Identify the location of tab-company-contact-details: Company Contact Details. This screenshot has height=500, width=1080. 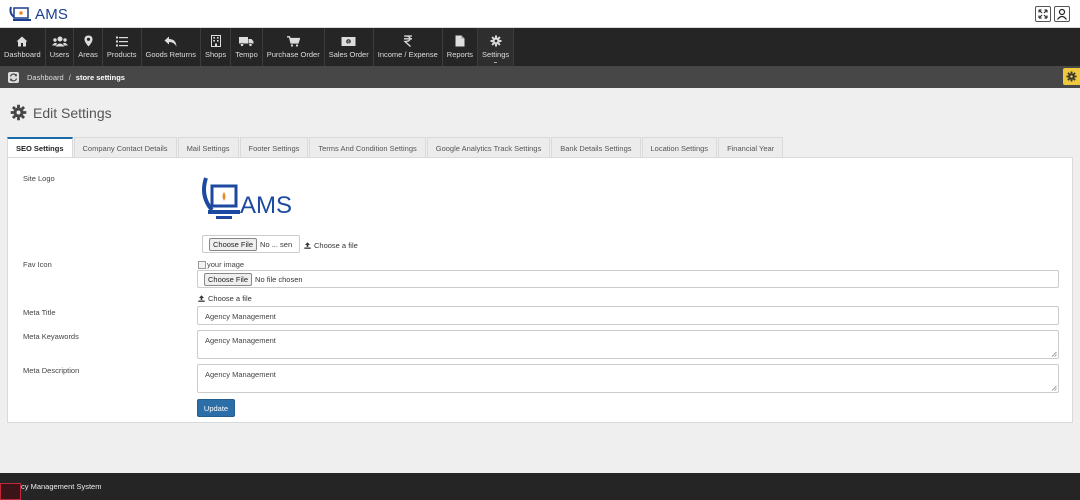
(125, 147).